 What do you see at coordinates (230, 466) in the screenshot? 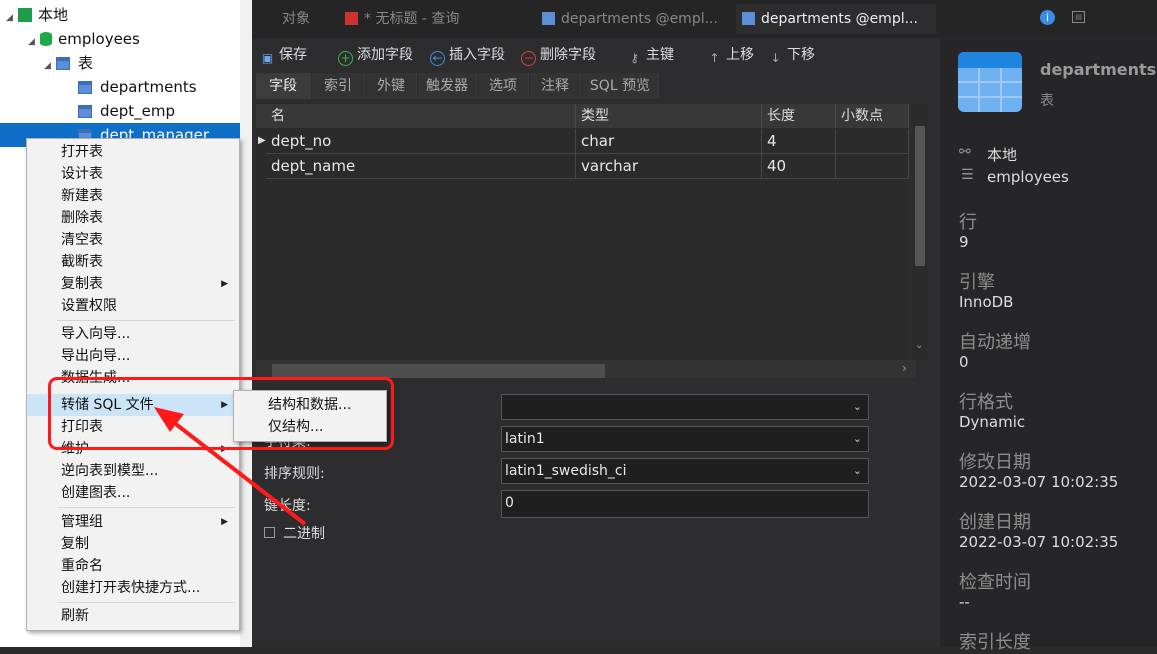
I see `arrow-annotation-icon` at bounding box center [230, 466].